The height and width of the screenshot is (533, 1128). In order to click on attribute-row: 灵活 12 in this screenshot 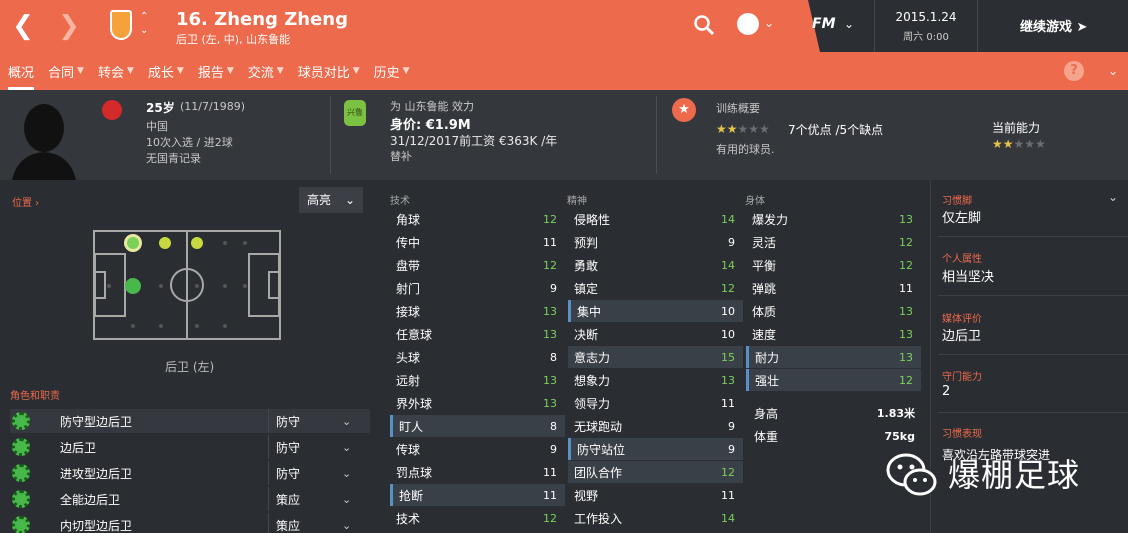, I will do `click(833, 242)`.